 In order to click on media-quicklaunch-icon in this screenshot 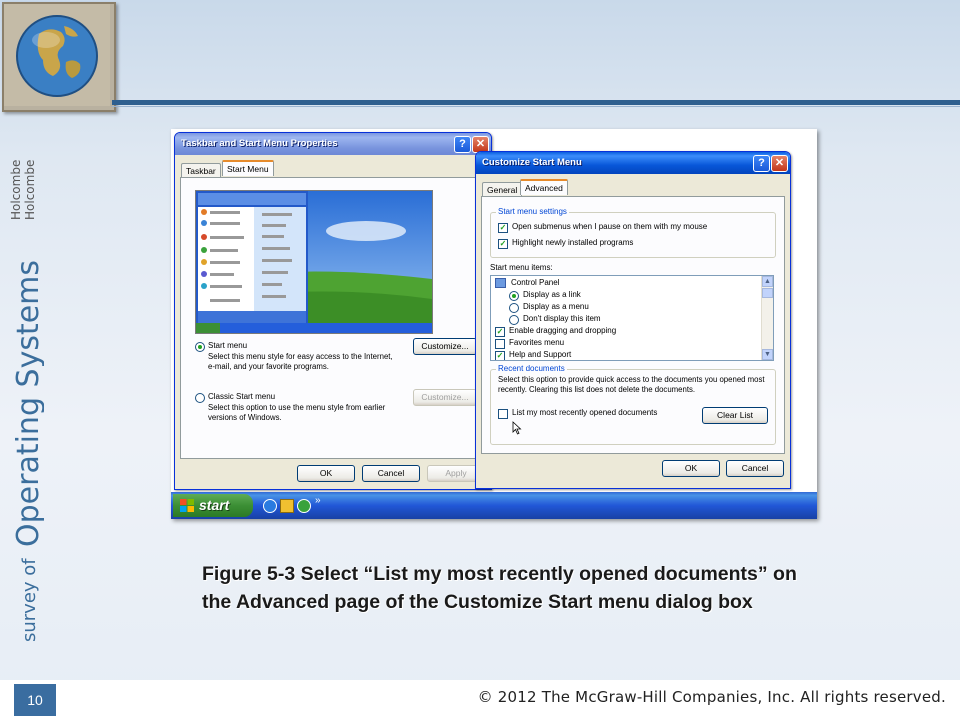, I will do `click(304, 506)`.